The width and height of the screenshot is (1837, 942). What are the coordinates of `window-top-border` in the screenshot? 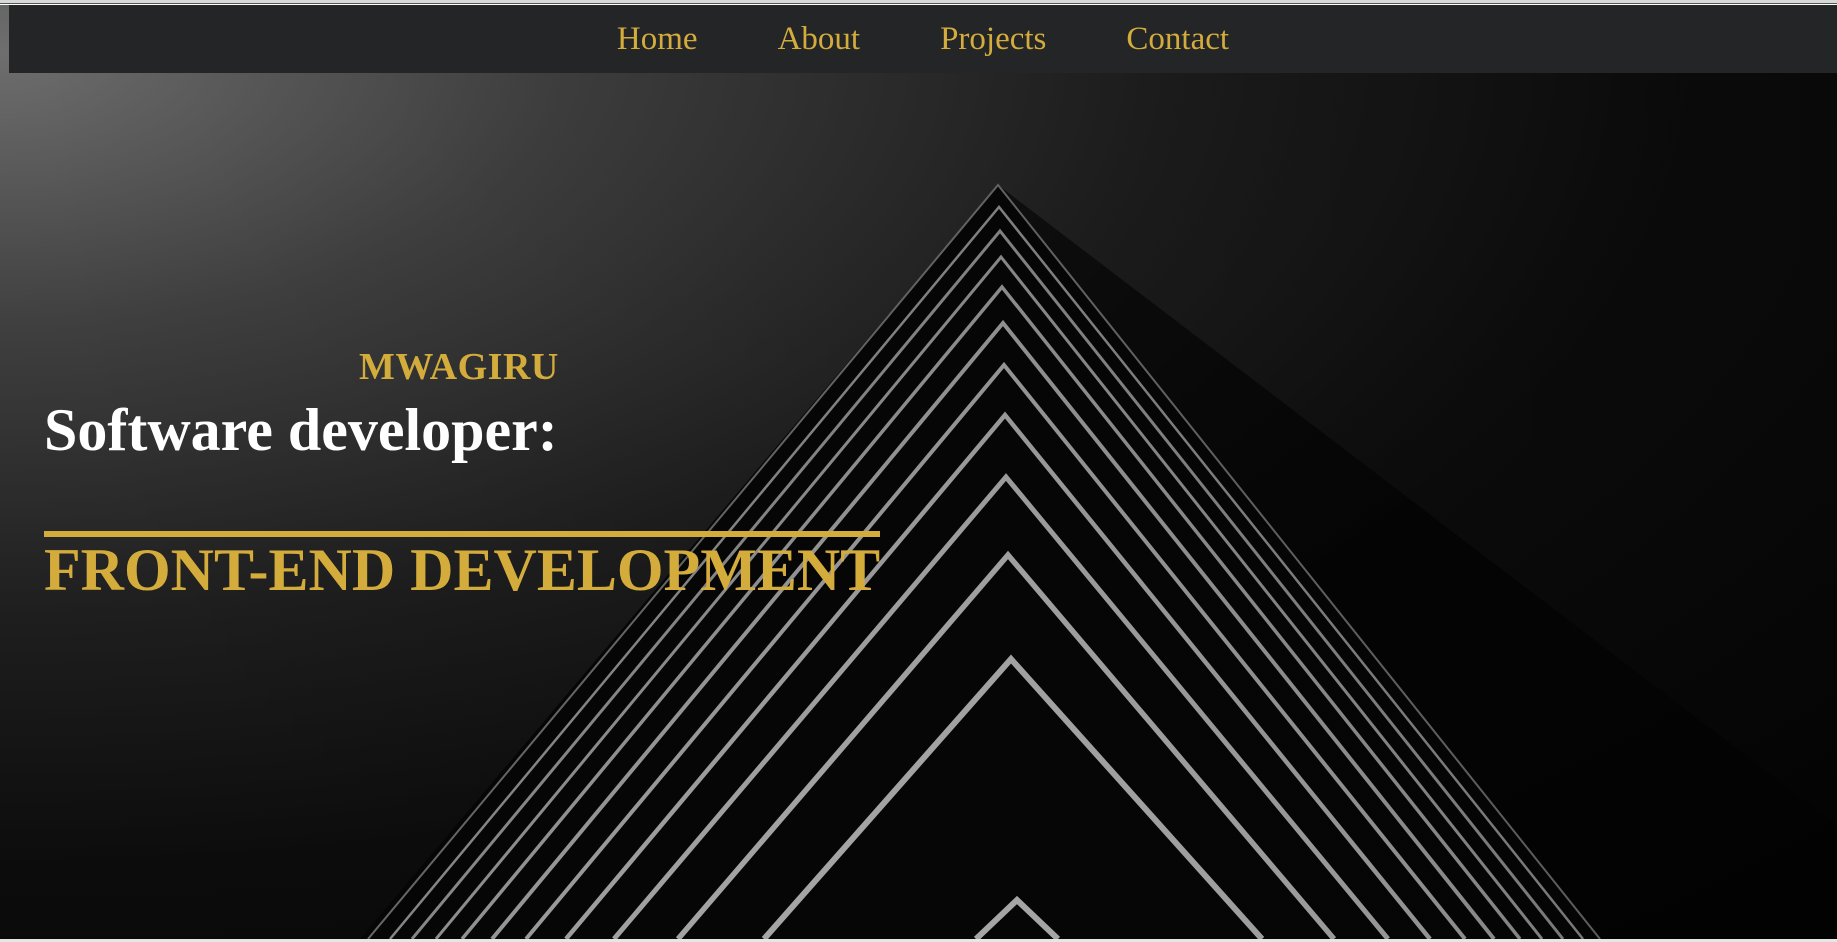 It's located at (918, 2).